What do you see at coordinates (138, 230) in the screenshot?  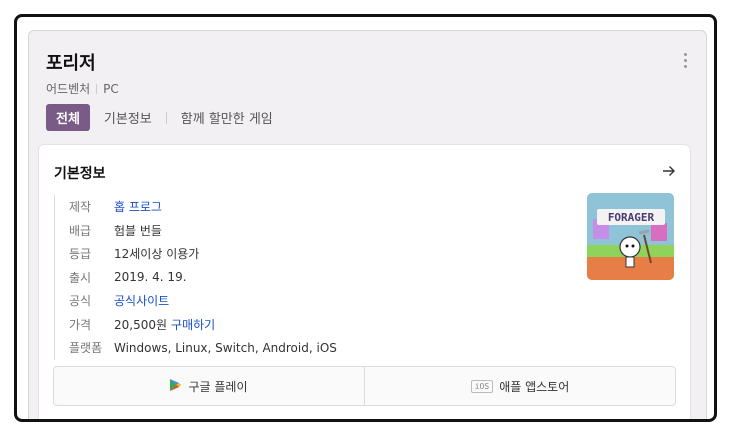 I see `publisher-text: 험블 번들` at bounding box center [138, 230].